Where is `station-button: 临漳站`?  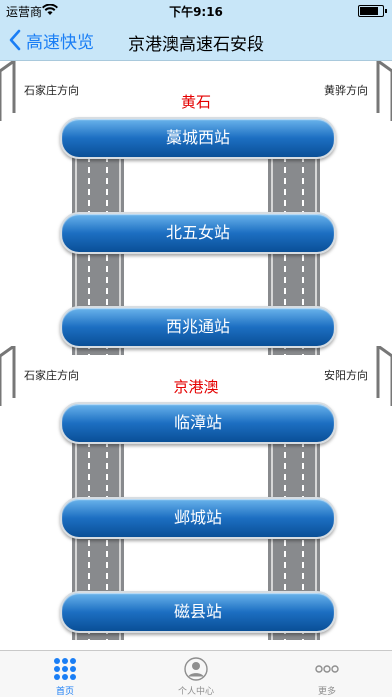
station-button: 临漳站 is located at coordinates (198, 423).